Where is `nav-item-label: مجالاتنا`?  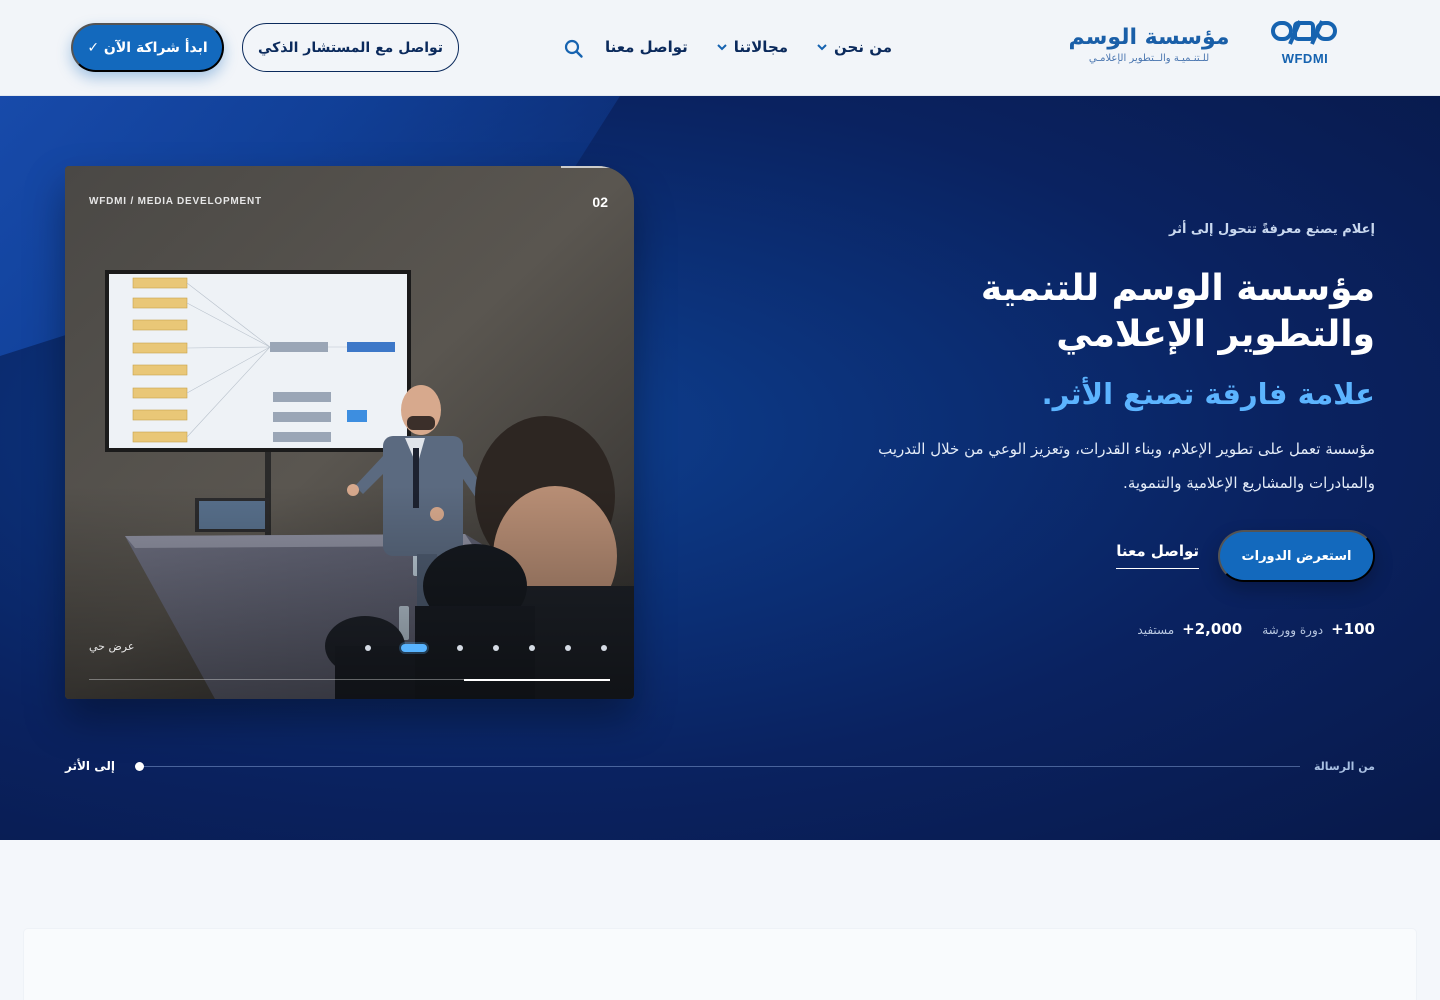 nav-item-label: مجالاتنا is located at coordinates (761, 47).